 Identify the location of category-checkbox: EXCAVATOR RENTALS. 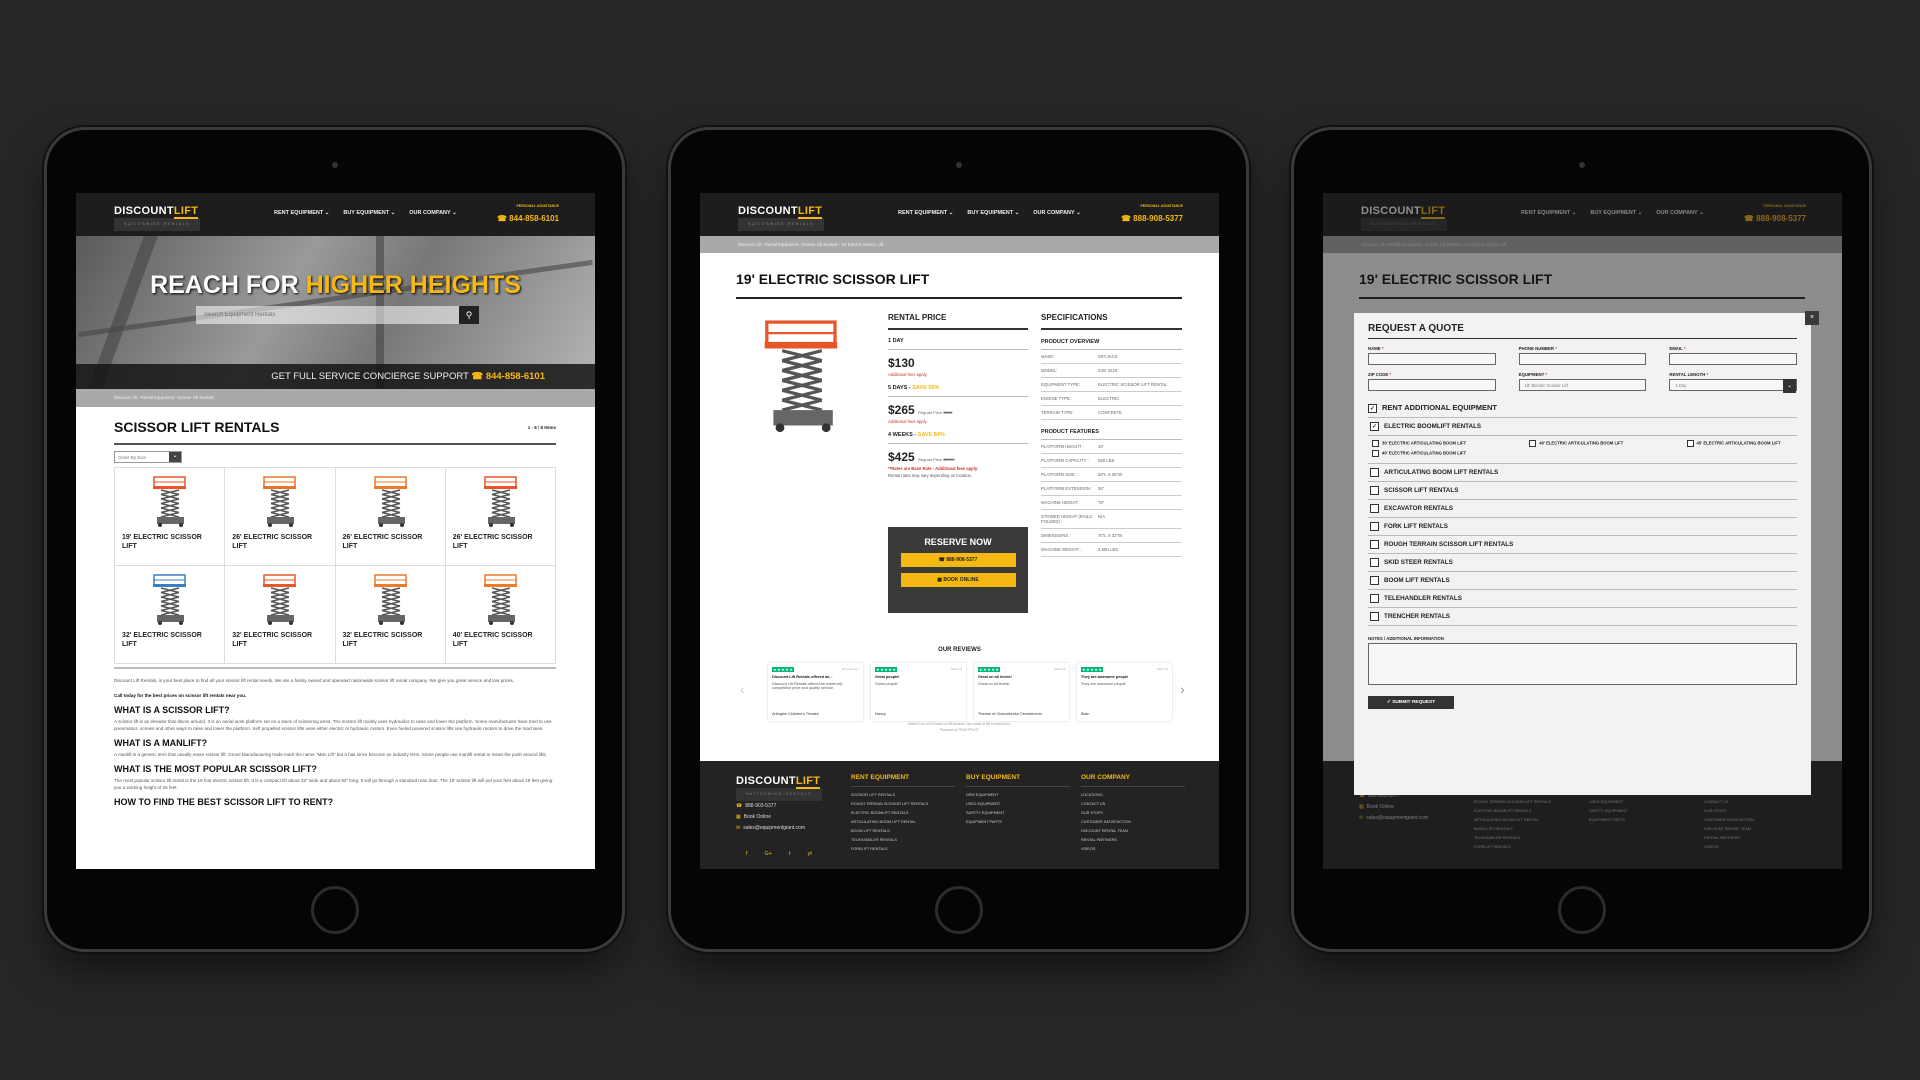
(1582, 509).